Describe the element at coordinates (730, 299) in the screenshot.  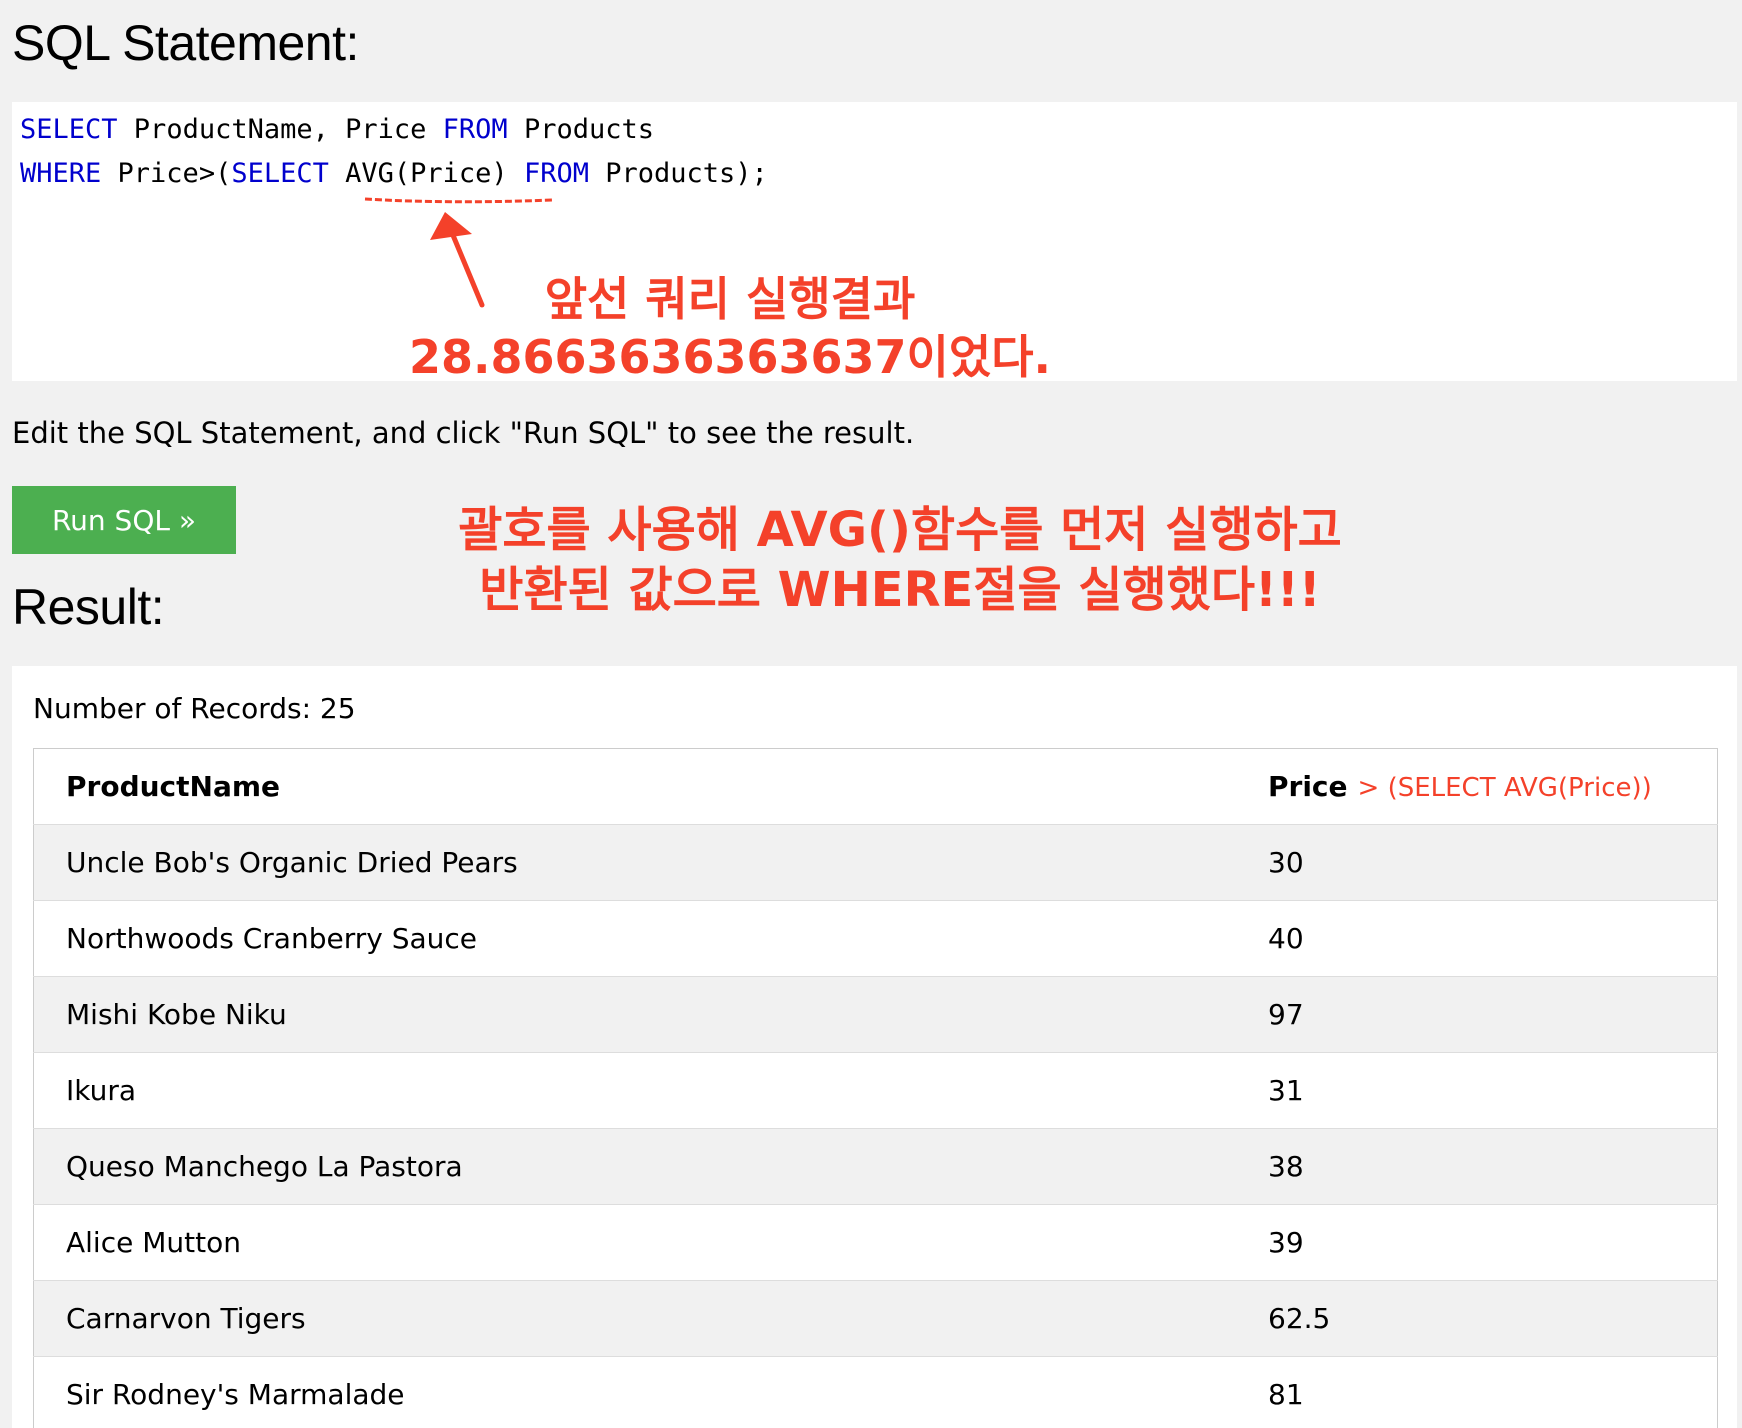
I see `avg-annotation-line-1: 앞선 쿼리 실행결과` at that location.